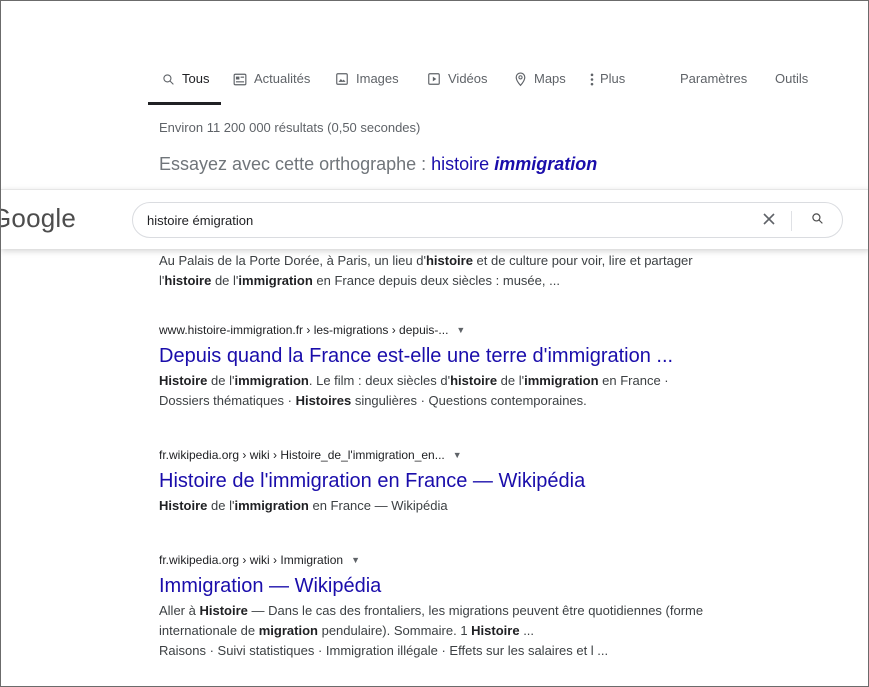 This screenshot has width=869, height=687. Describe the element at coordinates (271, 88) in the screenshot. I see `tab-news: Actualités` at that location.